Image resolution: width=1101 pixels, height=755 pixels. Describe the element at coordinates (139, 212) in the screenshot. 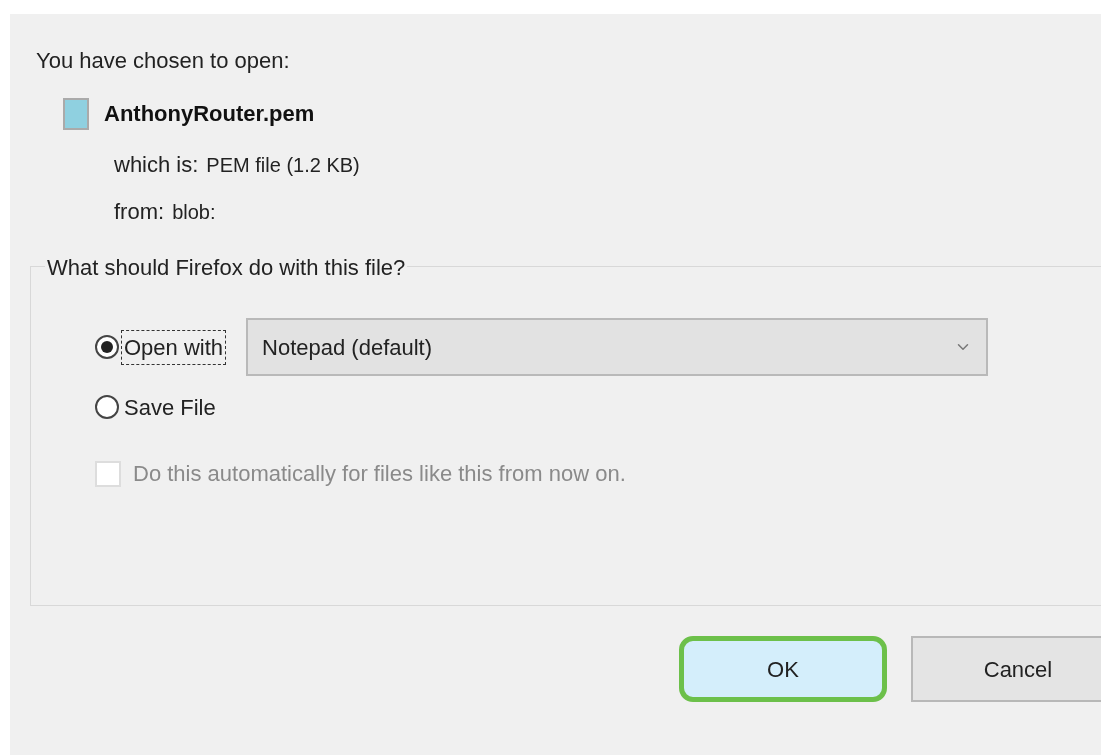

I see `from-label: from:` at that location.